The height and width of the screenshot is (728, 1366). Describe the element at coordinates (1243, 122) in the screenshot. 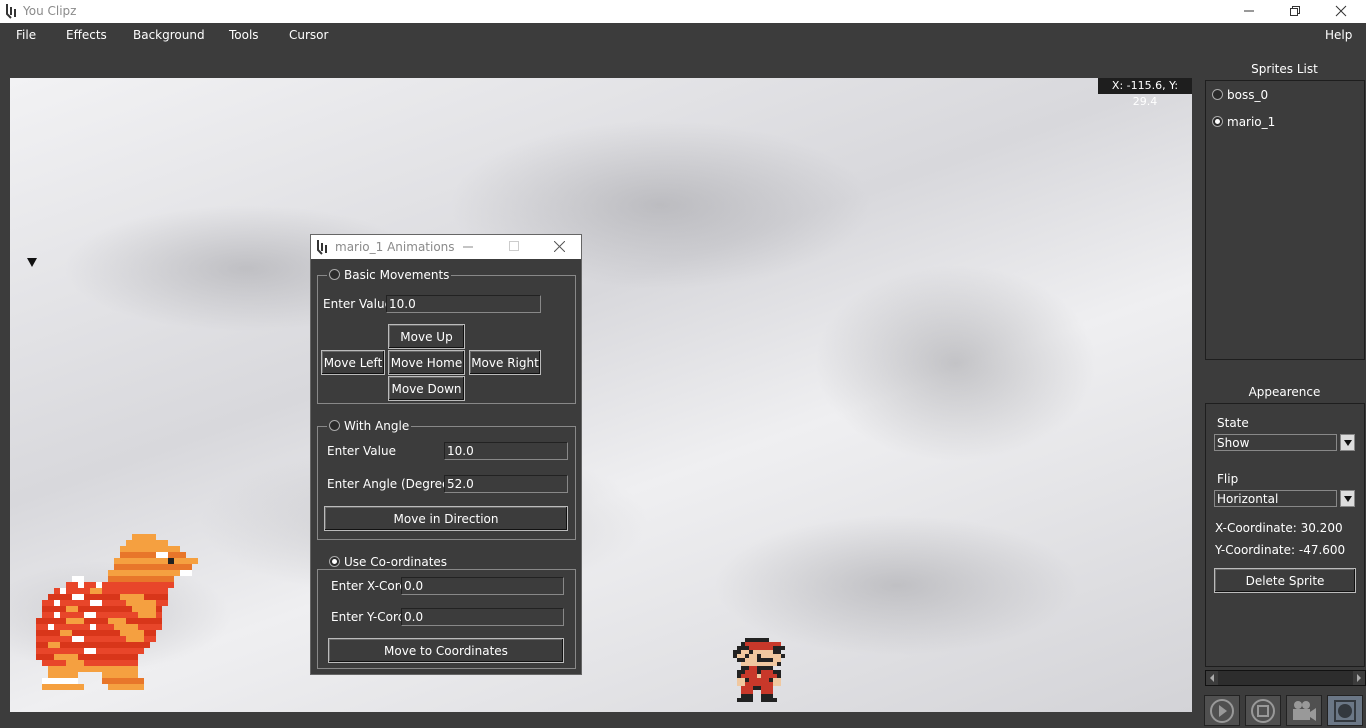

I see `sprite-item-mario-1: mario_1` at that location.